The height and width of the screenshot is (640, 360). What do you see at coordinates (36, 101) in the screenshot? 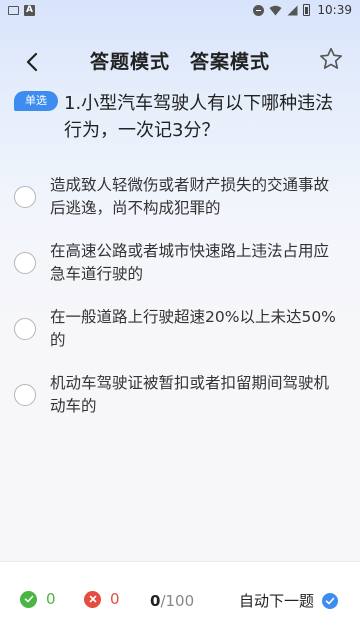
I see `question-type-badge: 单选` at bounding box center [36, 101].